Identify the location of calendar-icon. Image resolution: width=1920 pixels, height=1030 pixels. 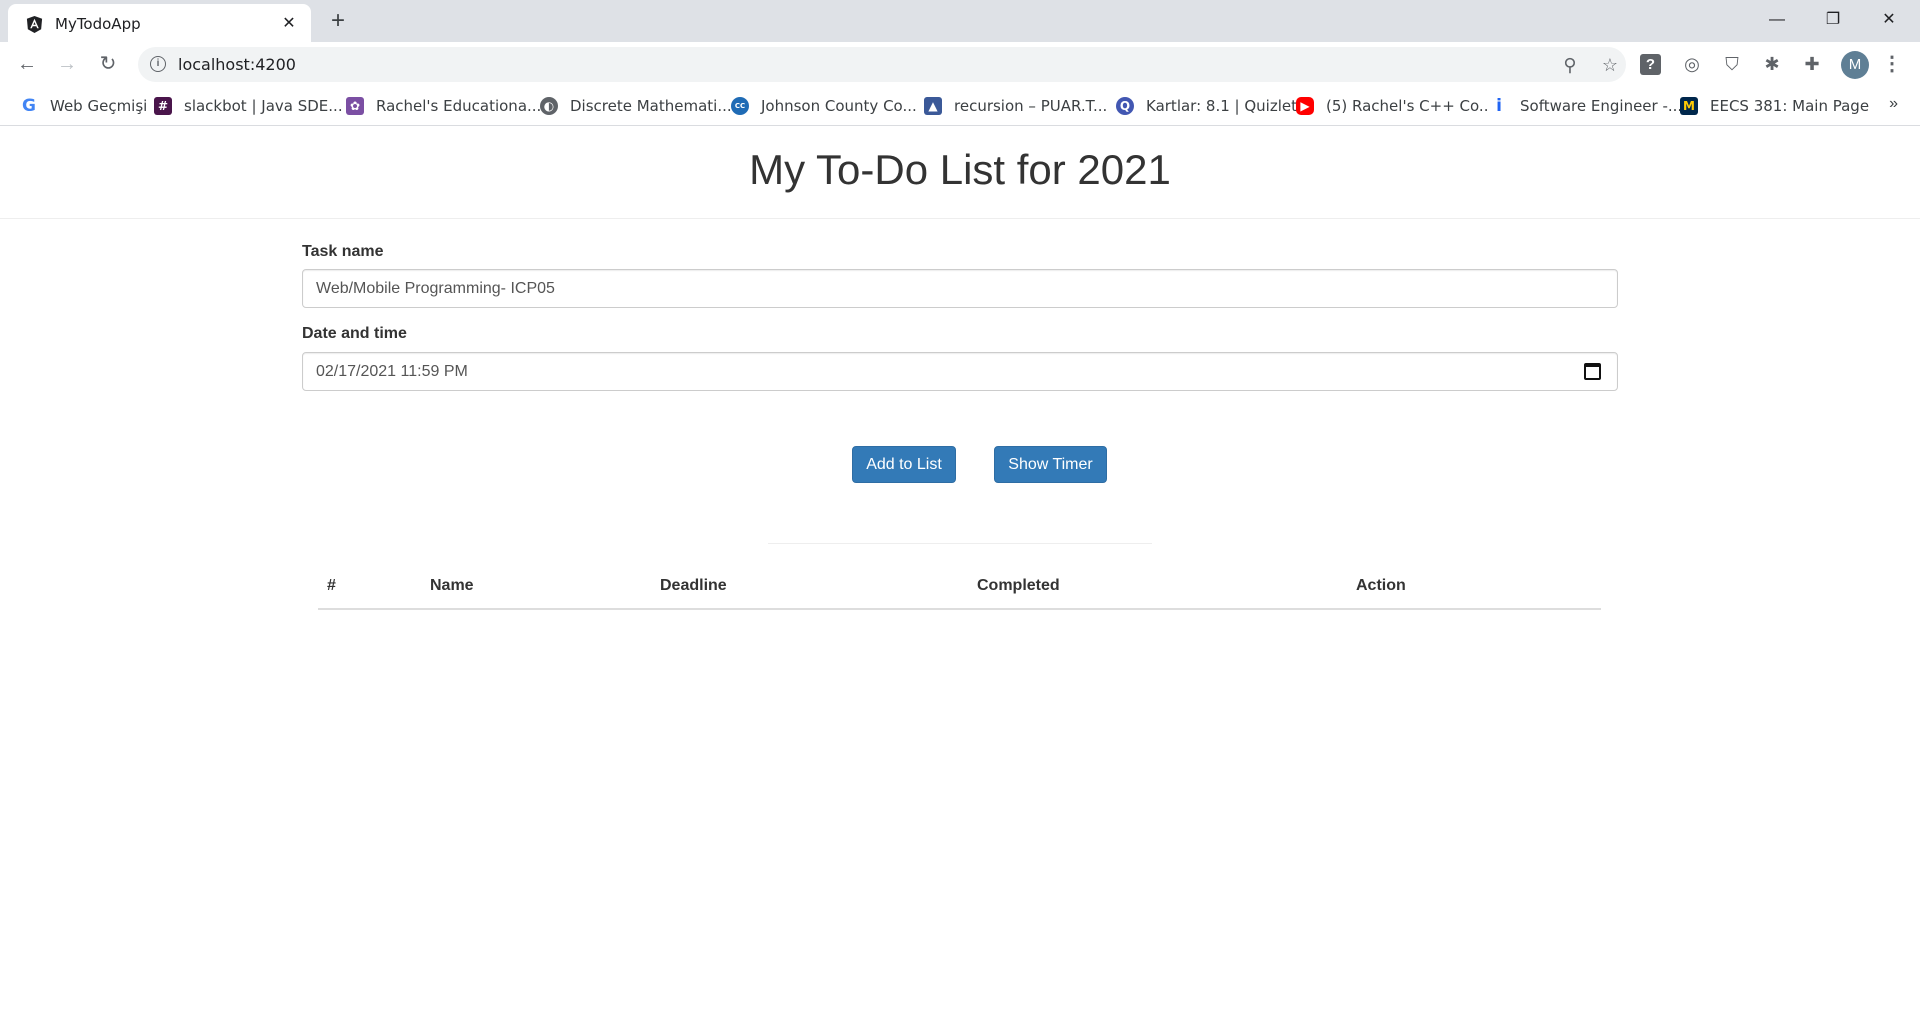
(1592, 371).